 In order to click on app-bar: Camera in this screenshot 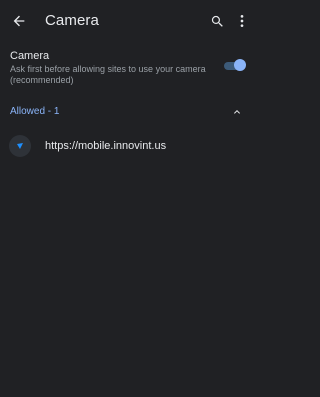, I will do `click(124, 22)`.